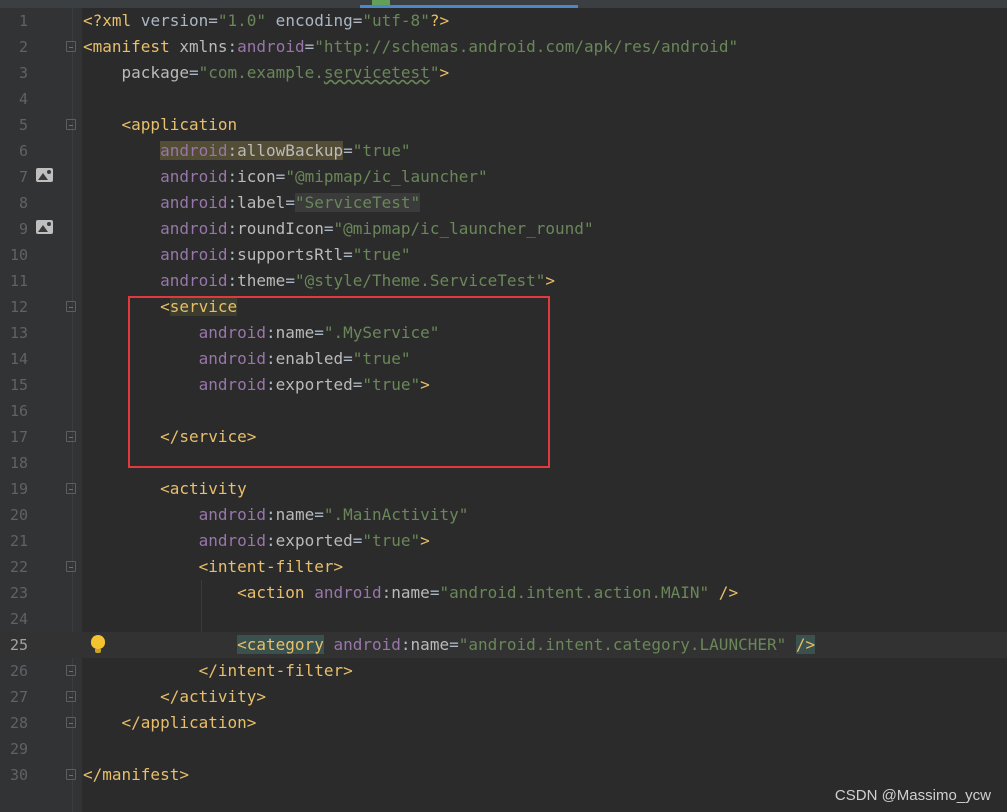 Image resolution: width=1007 pixels, height=812 pixels. What do you see at coordinates (256, 541) in the screenshot?
I see `code-text: android:exported="true">` at bounding box center [256, 541].